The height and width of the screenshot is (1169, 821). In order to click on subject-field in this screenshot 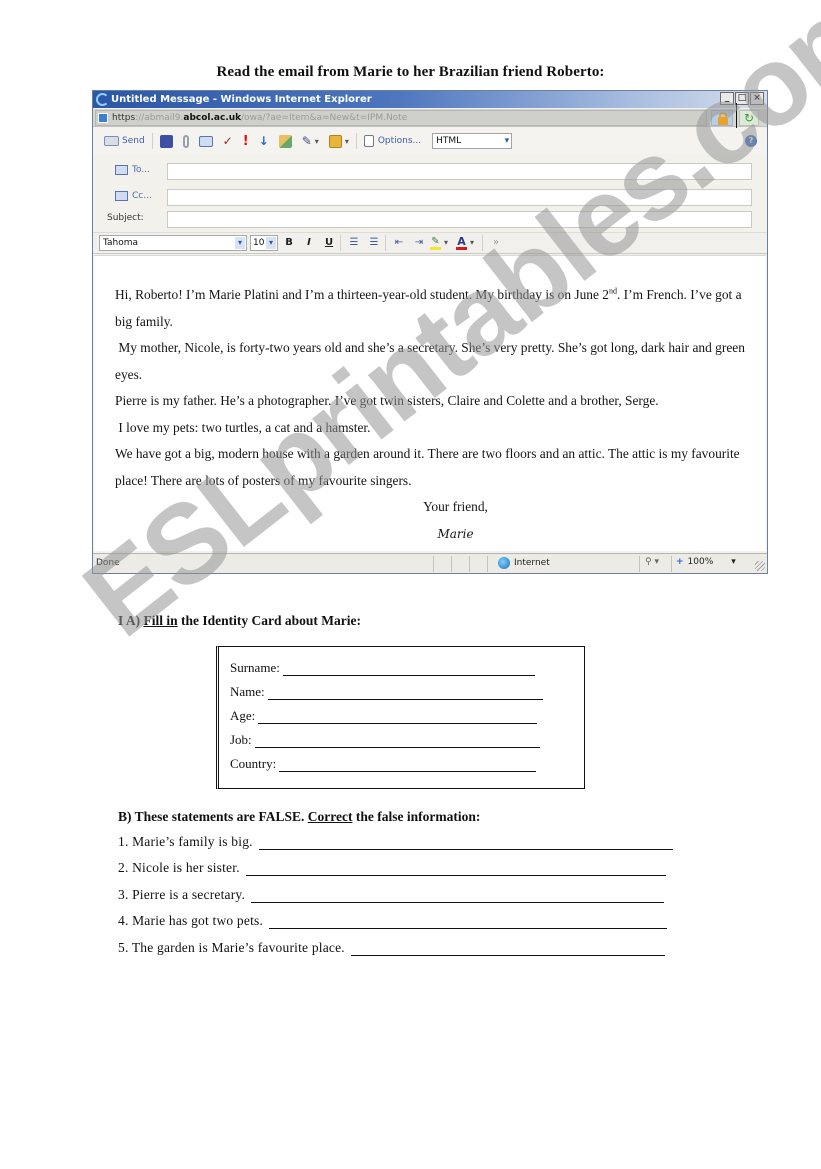, I will do `click(459, 219)`.